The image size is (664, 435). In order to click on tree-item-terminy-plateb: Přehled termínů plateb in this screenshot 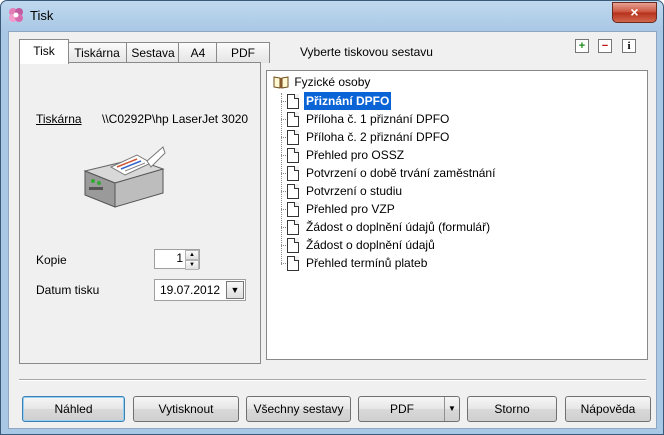, I will do `click(358, 263)`.